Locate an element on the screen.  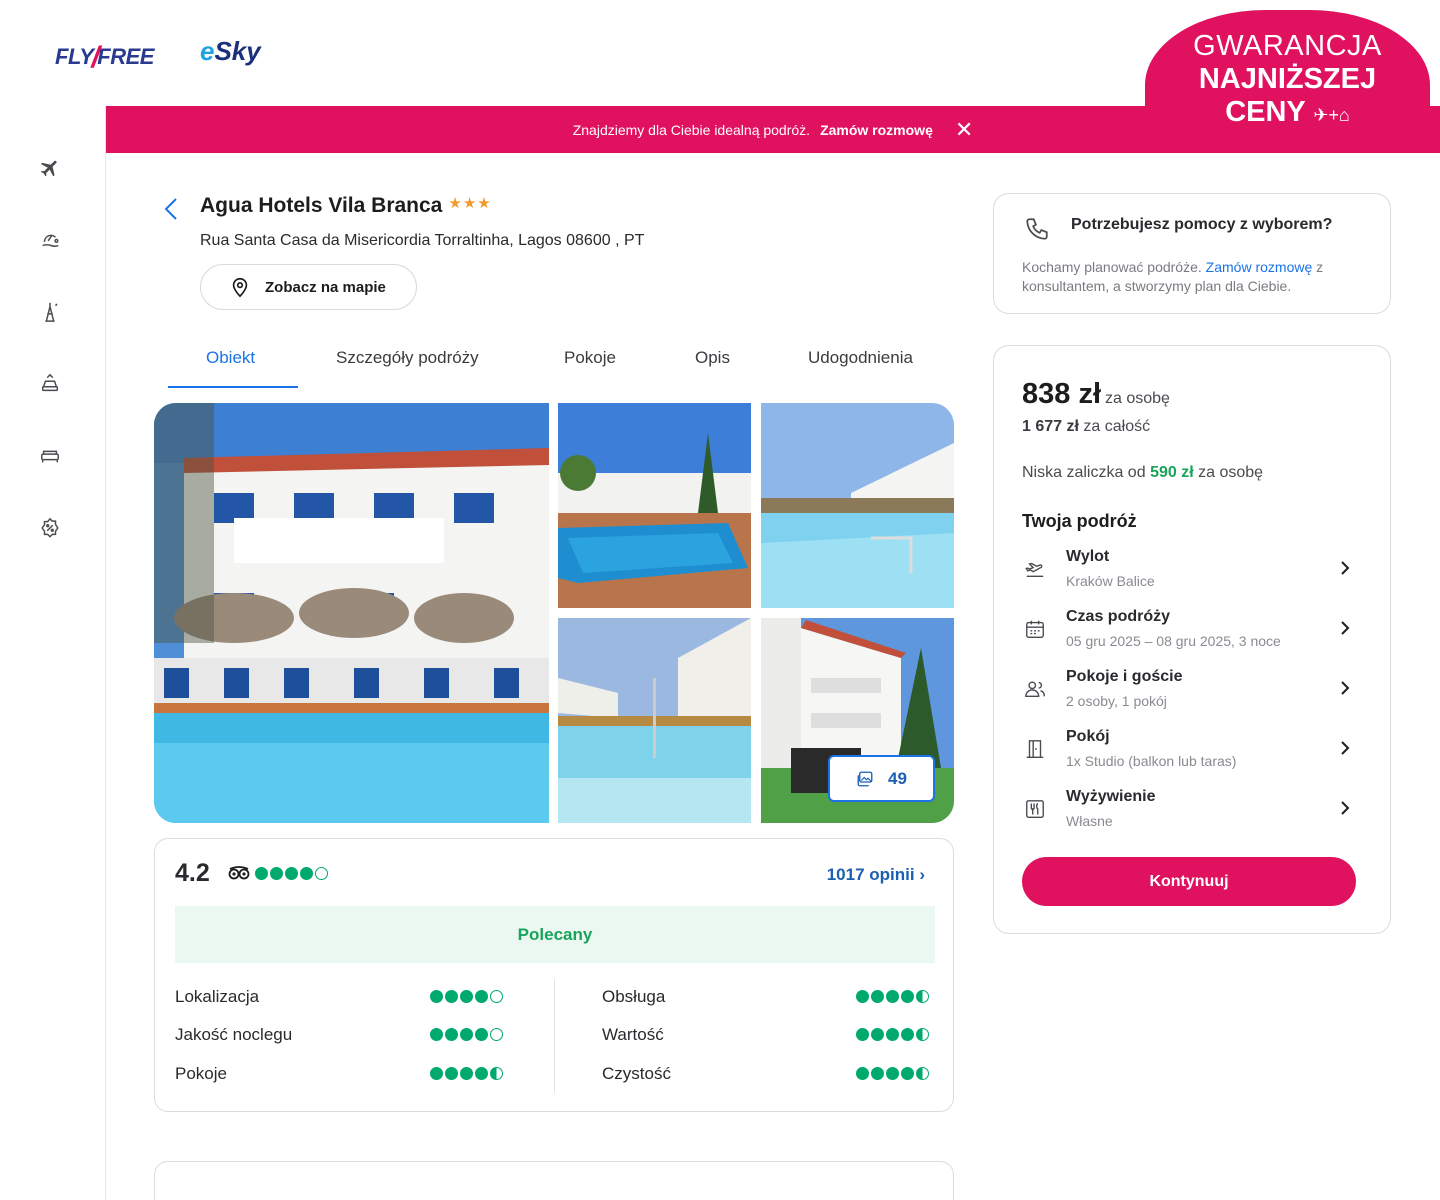
calendar-icon is located at coordinates (1035, 629).